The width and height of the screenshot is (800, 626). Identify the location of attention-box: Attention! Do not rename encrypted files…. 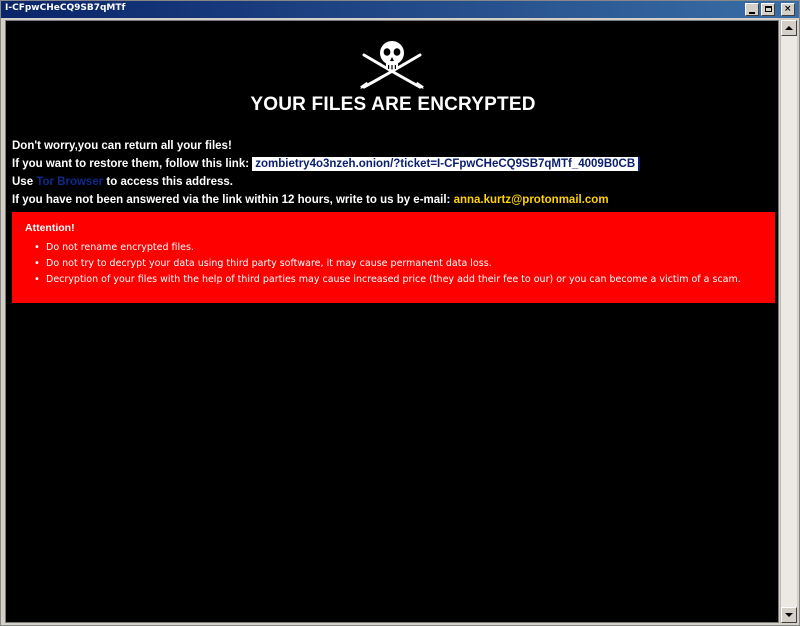
(393, 257).